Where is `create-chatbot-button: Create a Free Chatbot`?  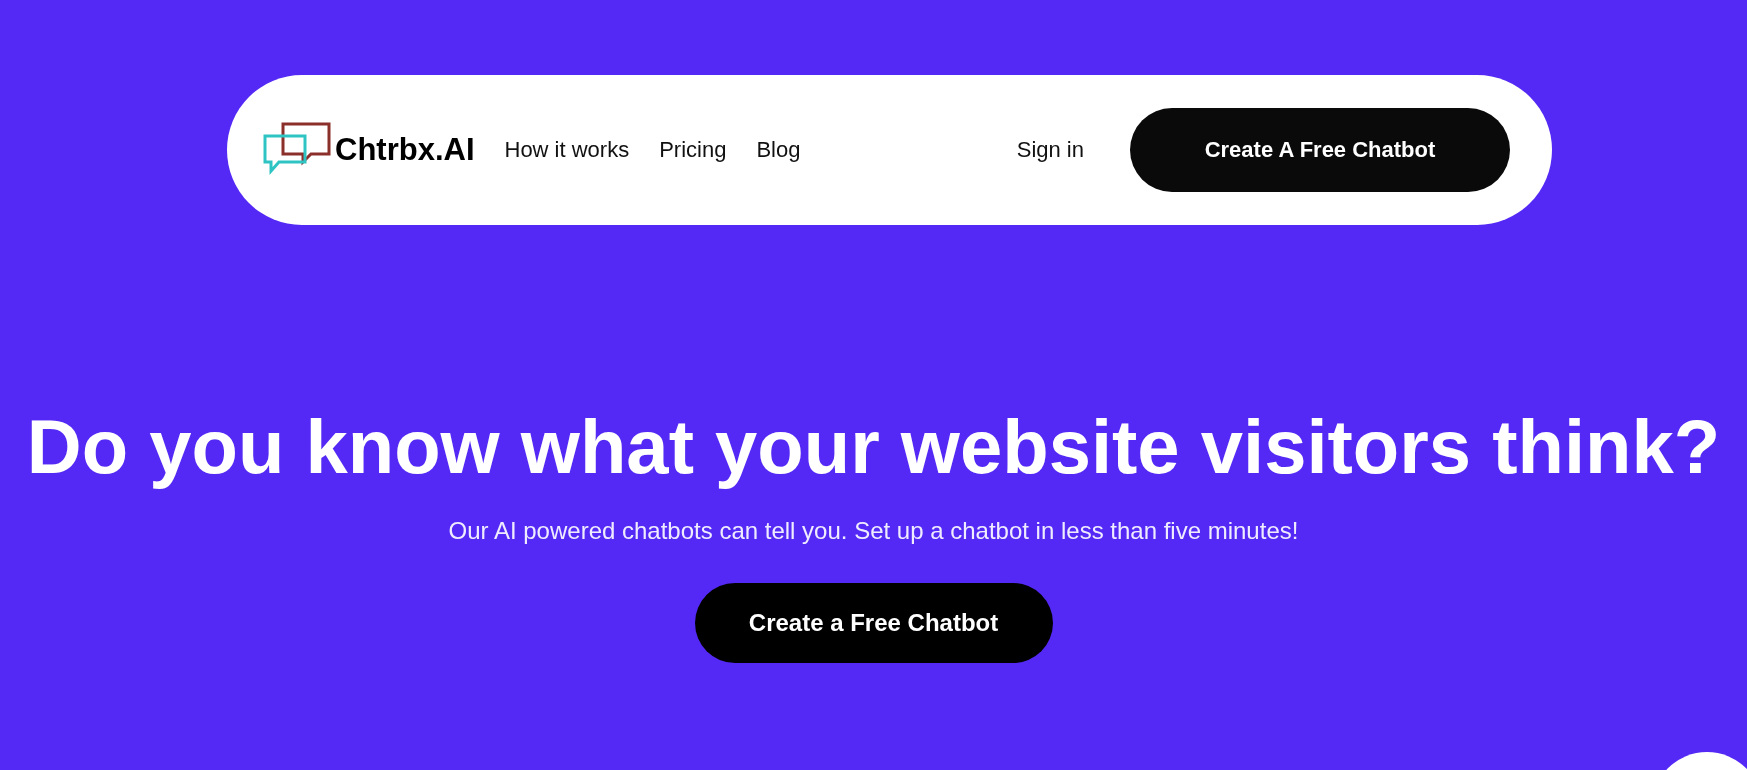 create-chatbot-button: Create a Free Chatbot is located at coordinates (873, 622).